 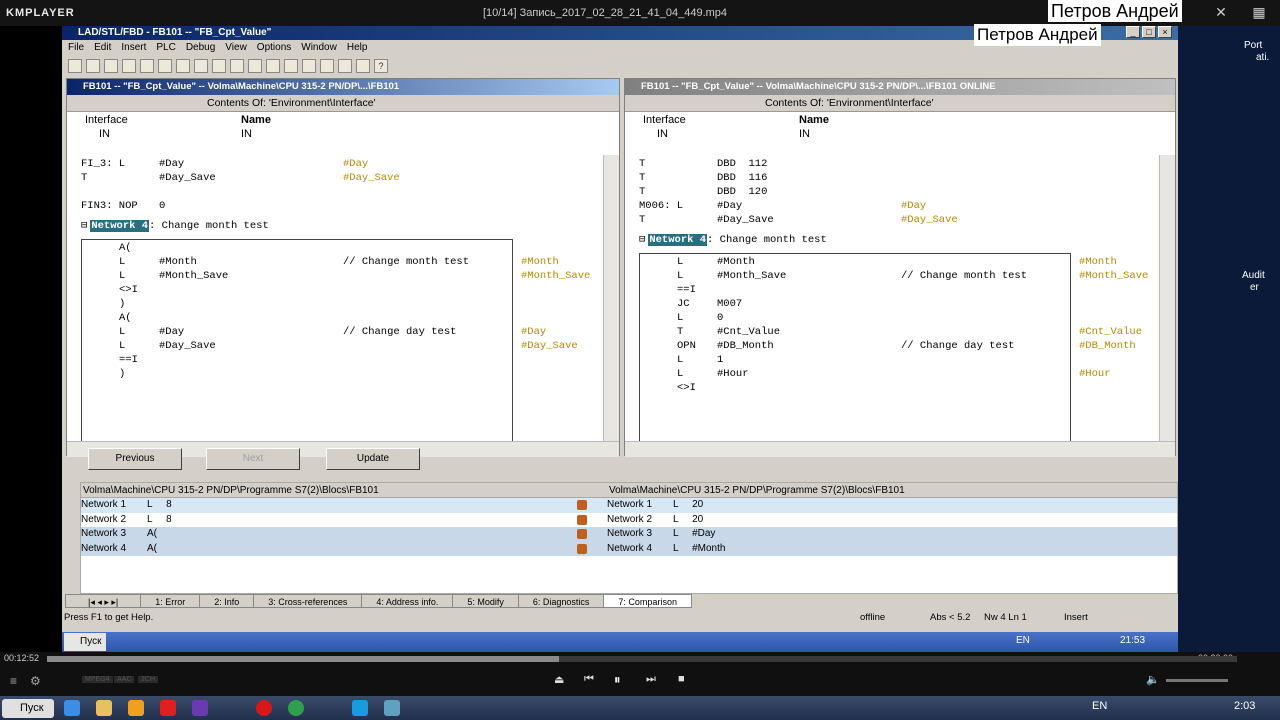 I want to click on right-vscroll, so click(x=1167, y=298).